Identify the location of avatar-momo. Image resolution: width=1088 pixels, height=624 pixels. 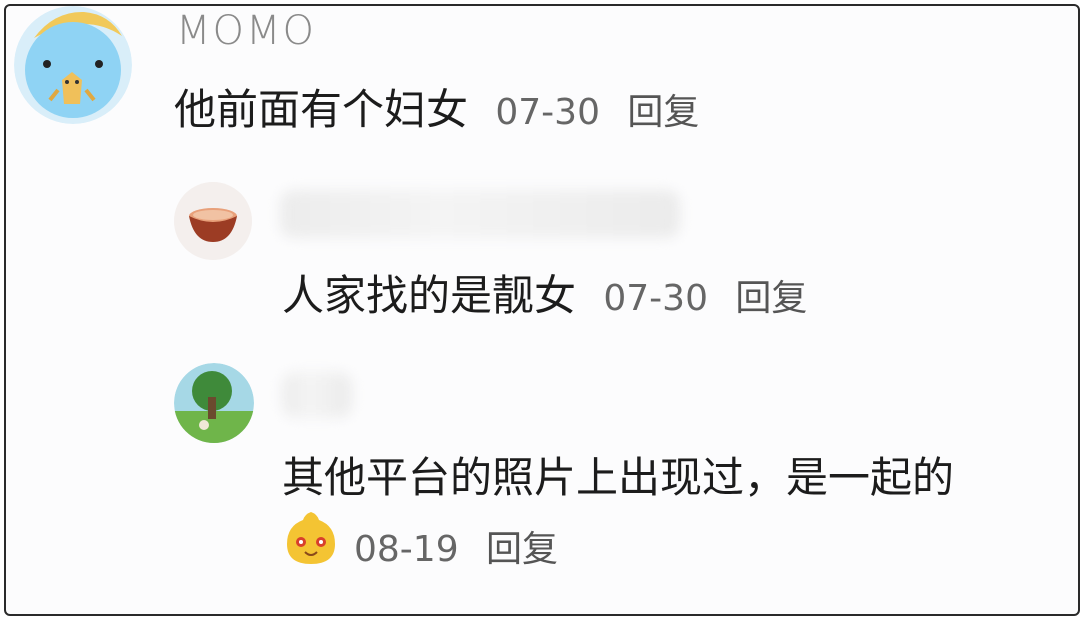
(73, 65).